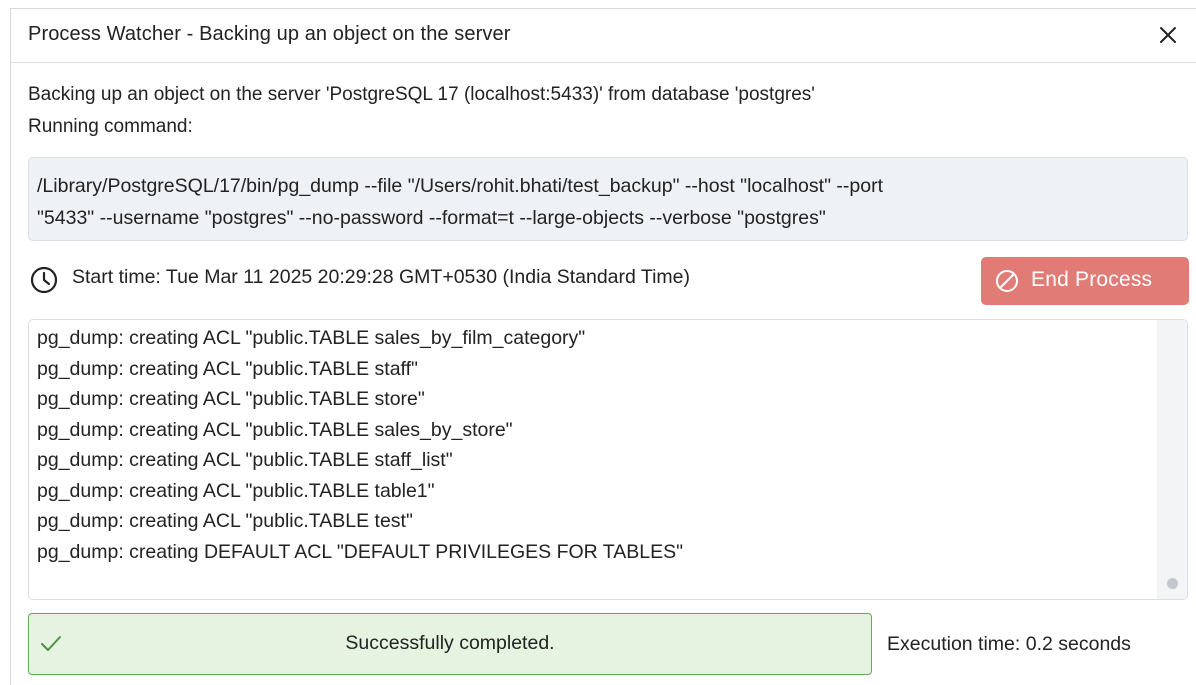 Image resolution: width=1196 pixels, height=685 pixels. What do you see at coordinates (1172, 459) in the screenshot?
I see `log-scrollbar` at bounding box center [1172, 459].